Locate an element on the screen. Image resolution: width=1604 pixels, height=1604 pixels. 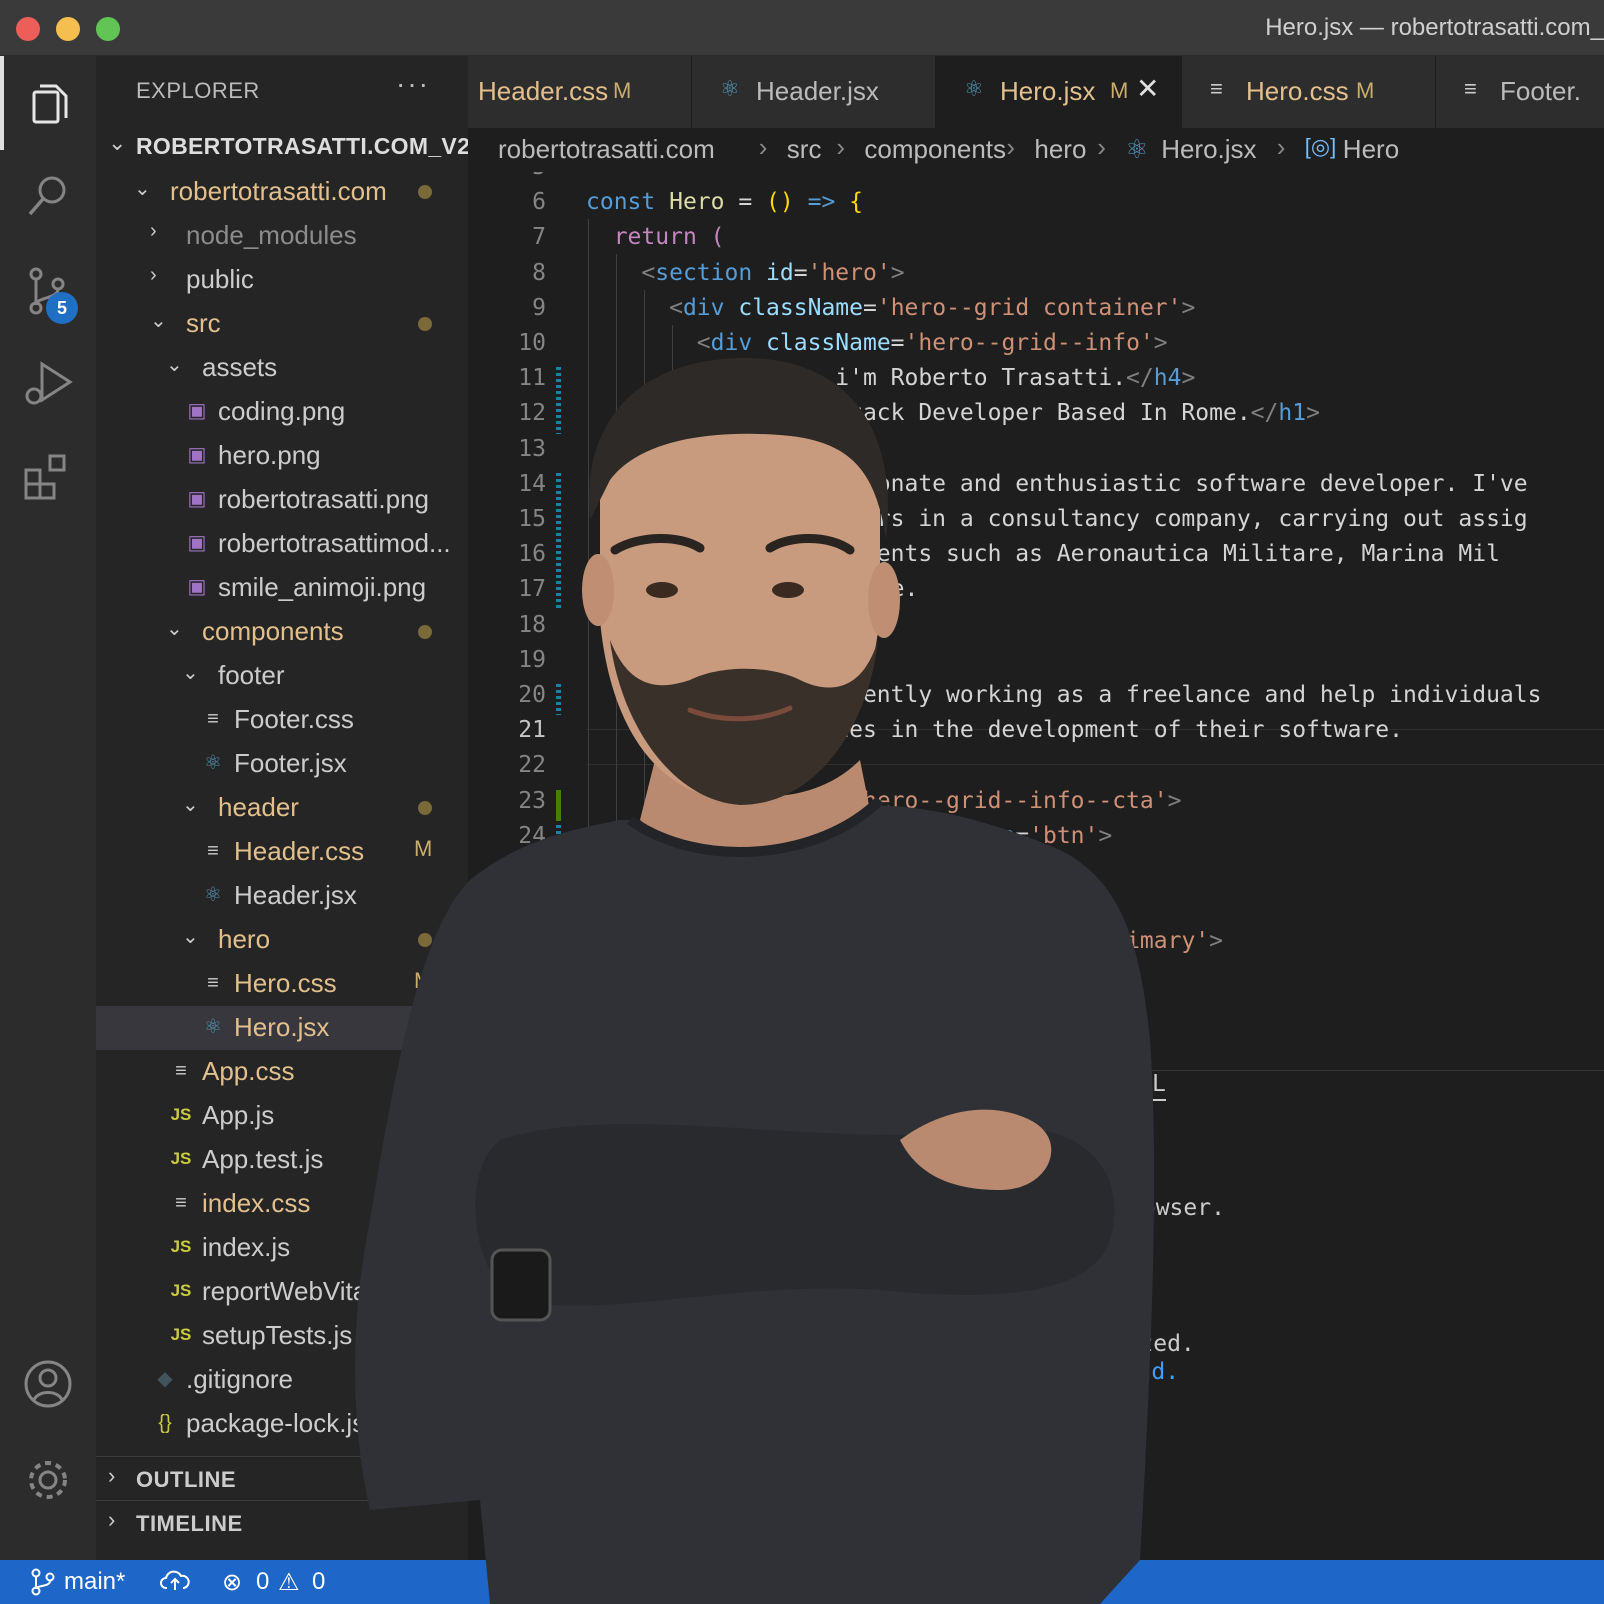
folder-row: › public is located at coordinates (282, 280).